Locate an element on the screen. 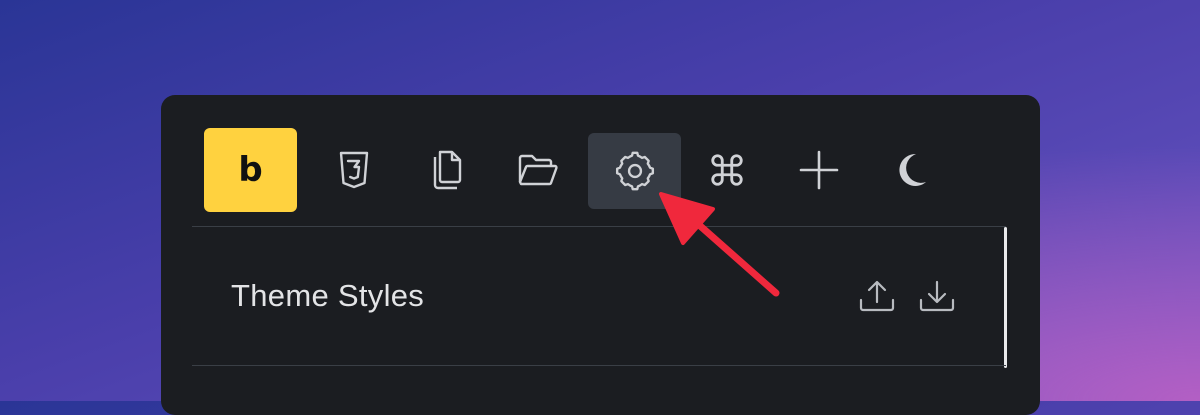 This screenshot has height=415, width=1200. css-button is located at coordinates (354, 170).